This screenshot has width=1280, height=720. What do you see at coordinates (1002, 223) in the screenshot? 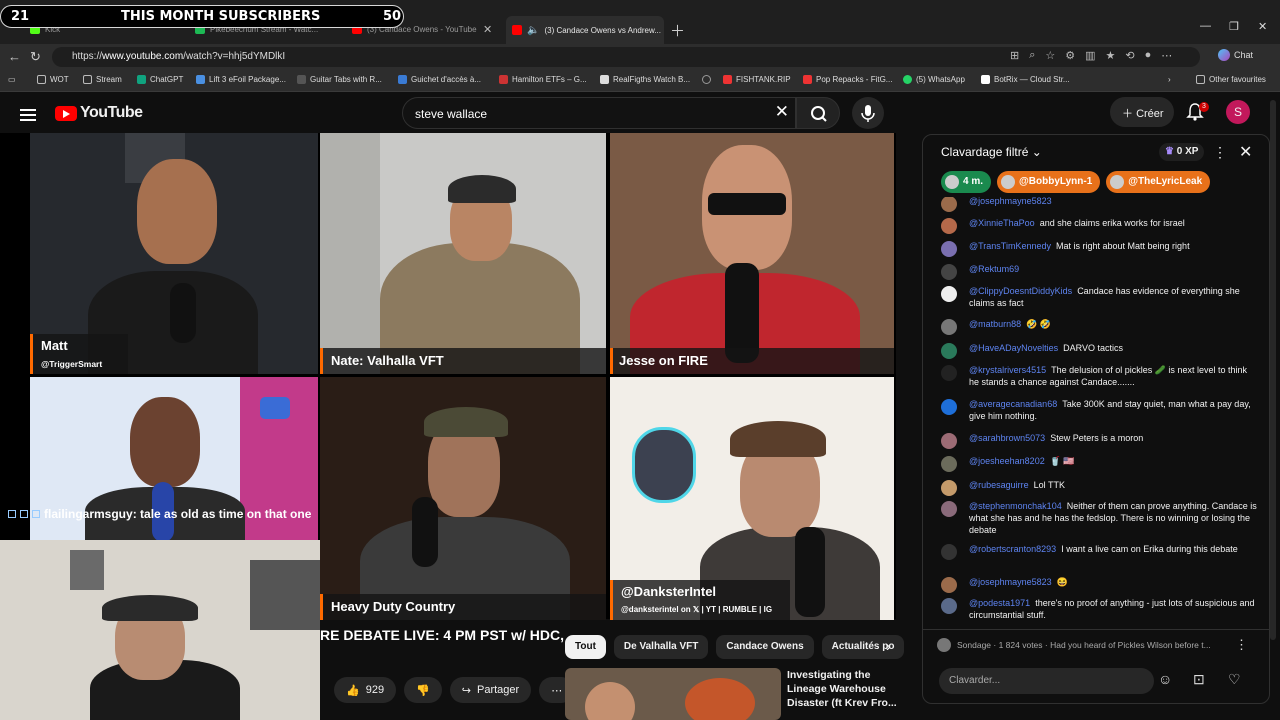
I see `message-author: @XinnieThaPoo` at bounding box center [1002, 223].